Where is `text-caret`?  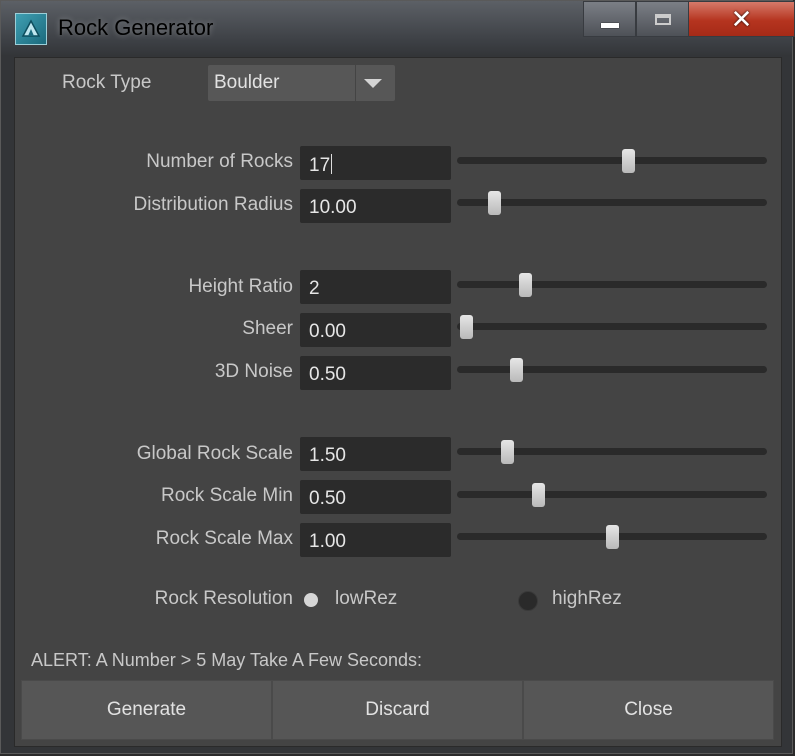
text-caret is located at coordinates (332, 164).